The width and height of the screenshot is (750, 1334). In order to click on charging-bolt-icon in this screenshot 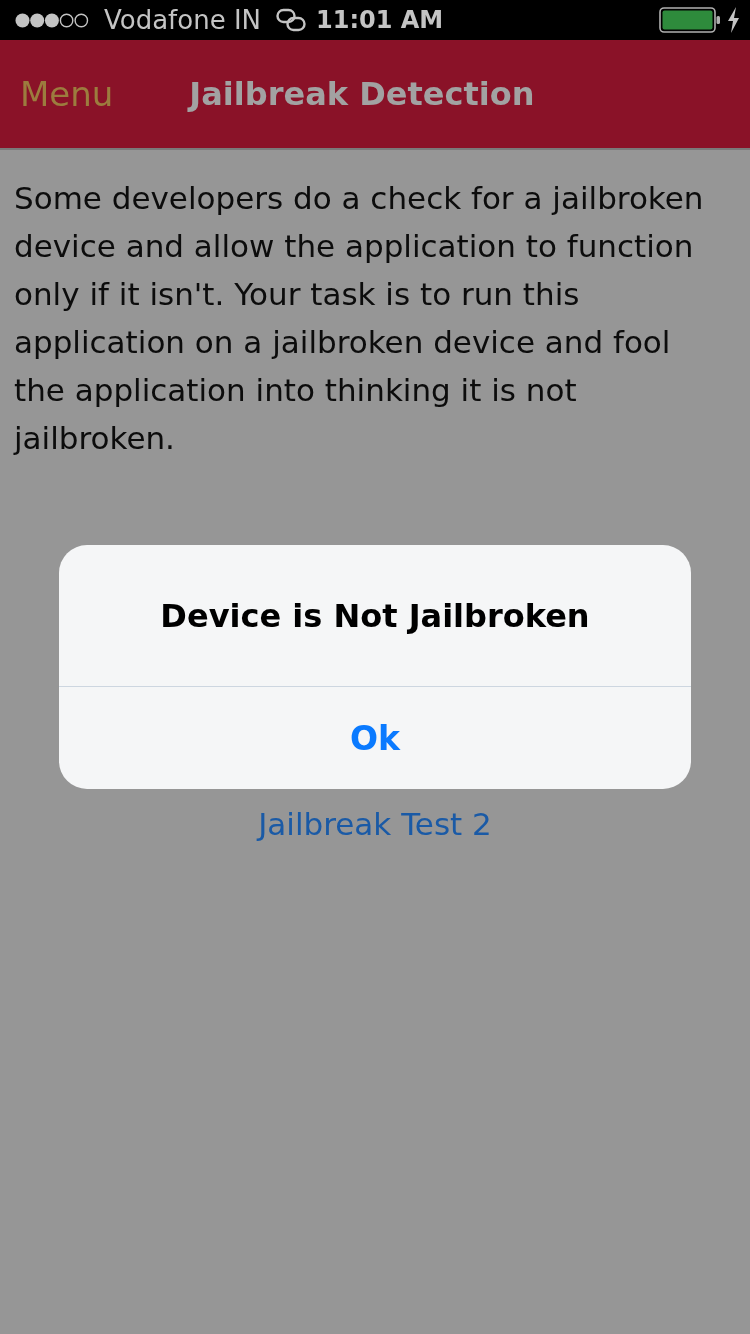, I will do `click(733, 20)`.